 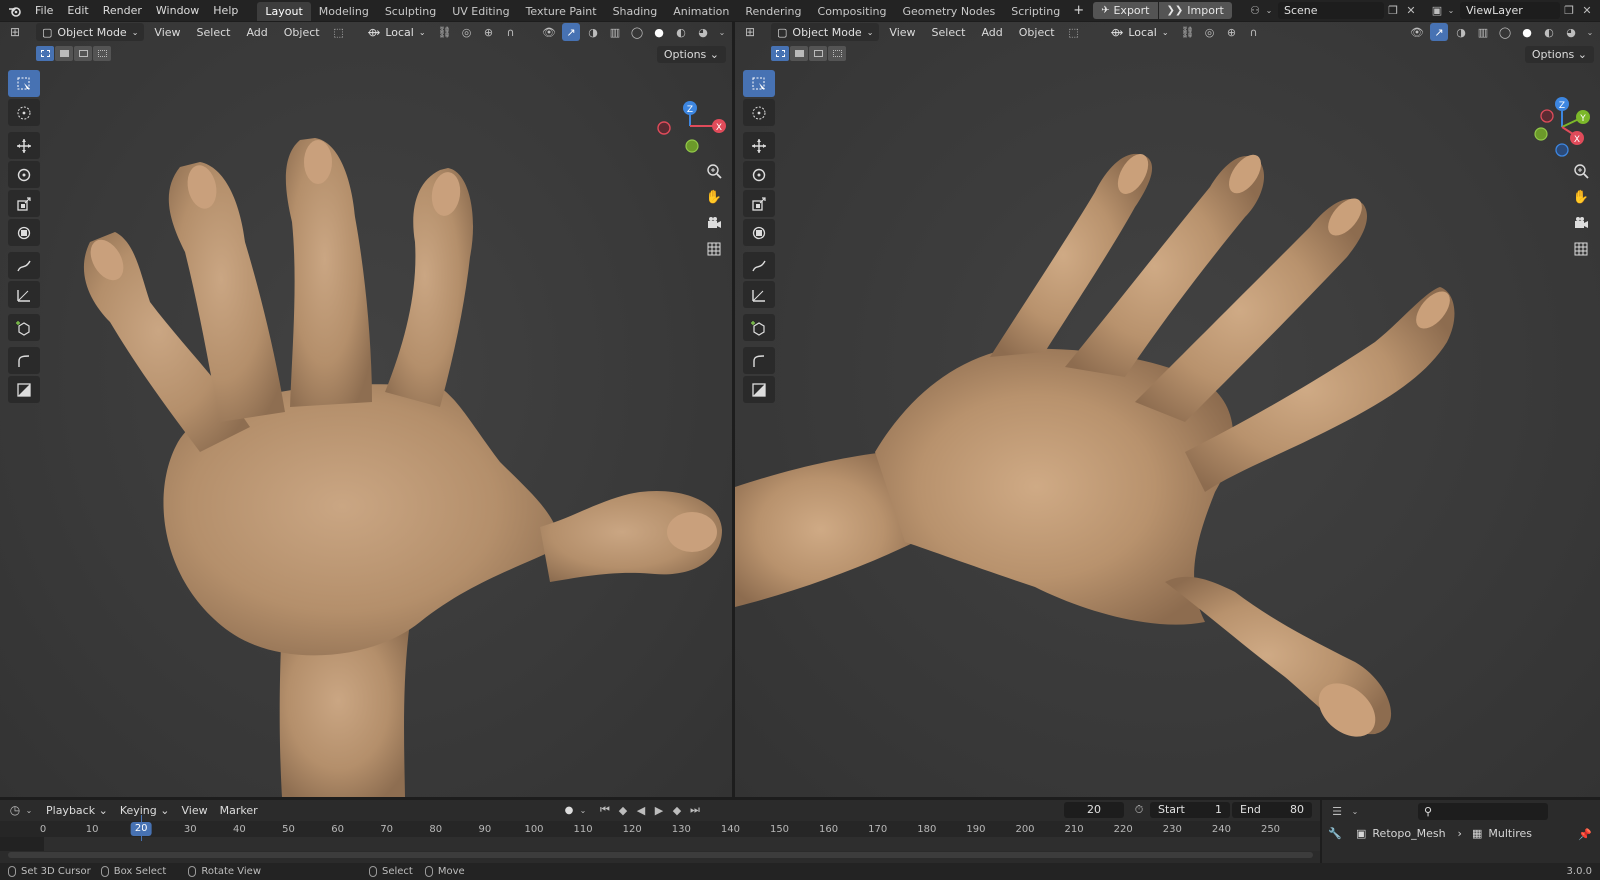 What do you see at coordinates (1581, 197) in the screenshot?
I see `pan-hand-icon: ✋` at bounding box center [1581, 197].